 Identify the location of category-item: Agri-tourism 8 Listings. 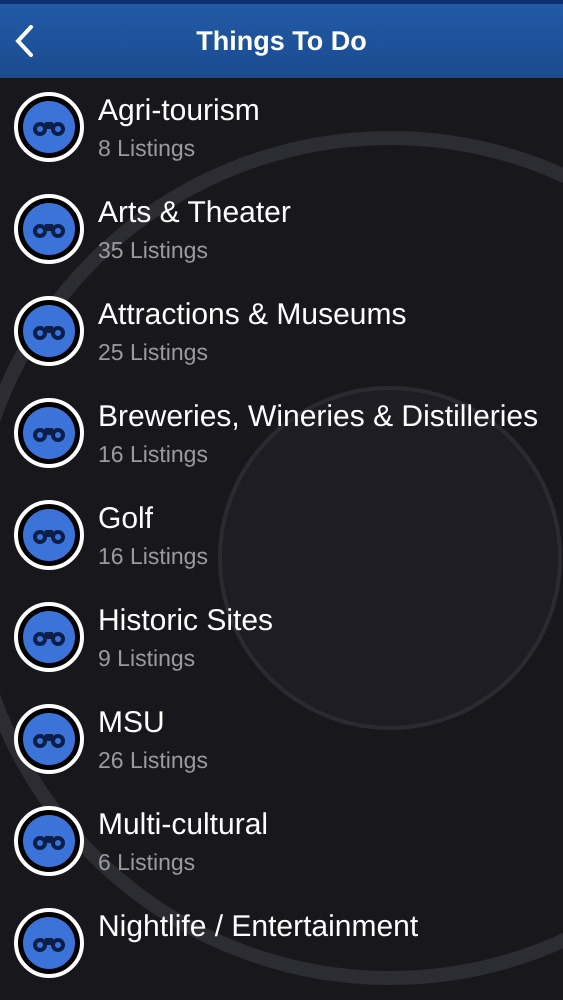
(281, 135).